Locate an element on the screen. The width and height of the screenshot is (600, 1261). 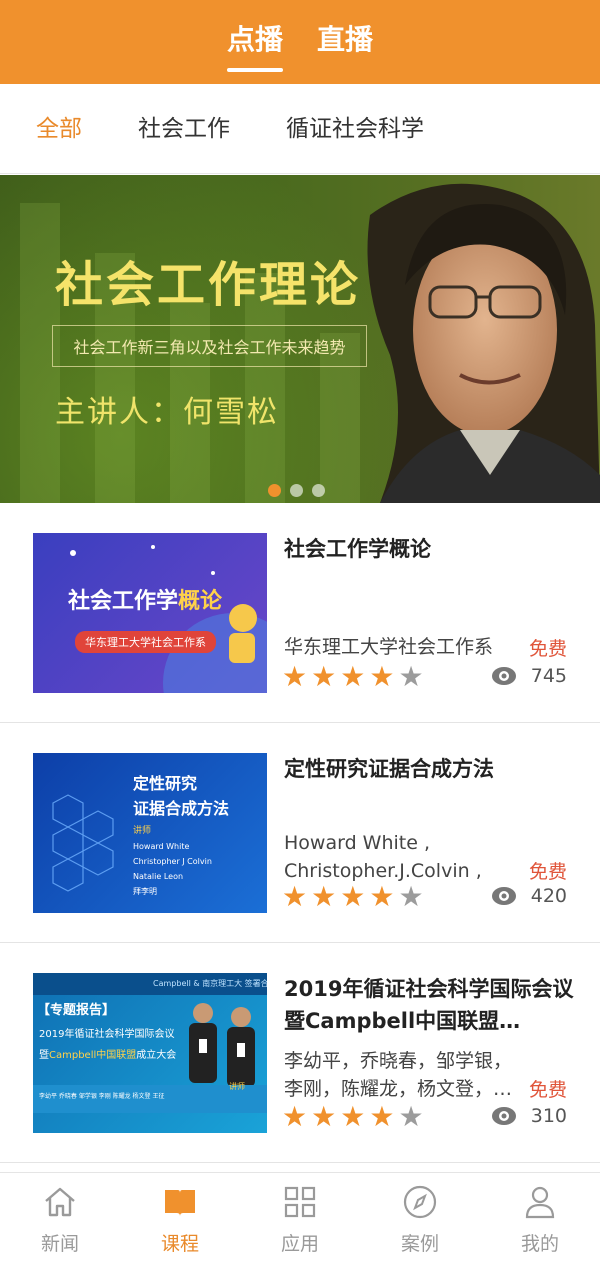
thumbnail-tag: 华东理工大学社会工作系 is located at coordinates (145, 642).